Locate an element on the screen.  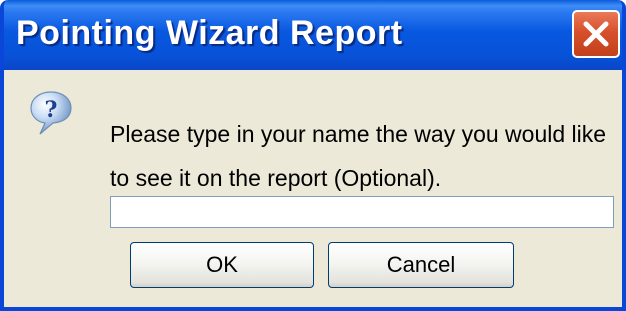
cancel-button: Cancel is located at coordinates (421, 265).